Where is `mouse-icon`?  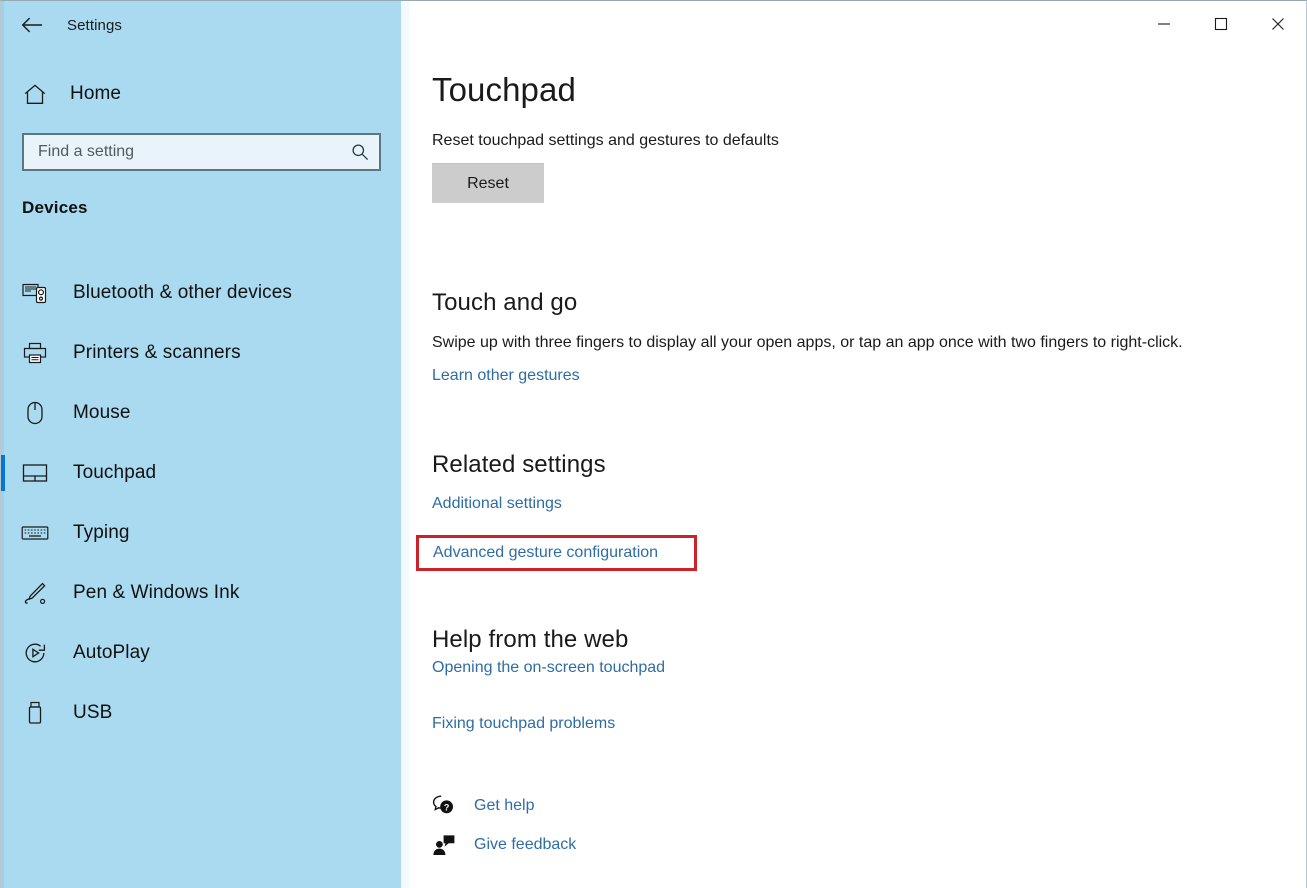
mouse-icon is located at coordinates (35, 413).